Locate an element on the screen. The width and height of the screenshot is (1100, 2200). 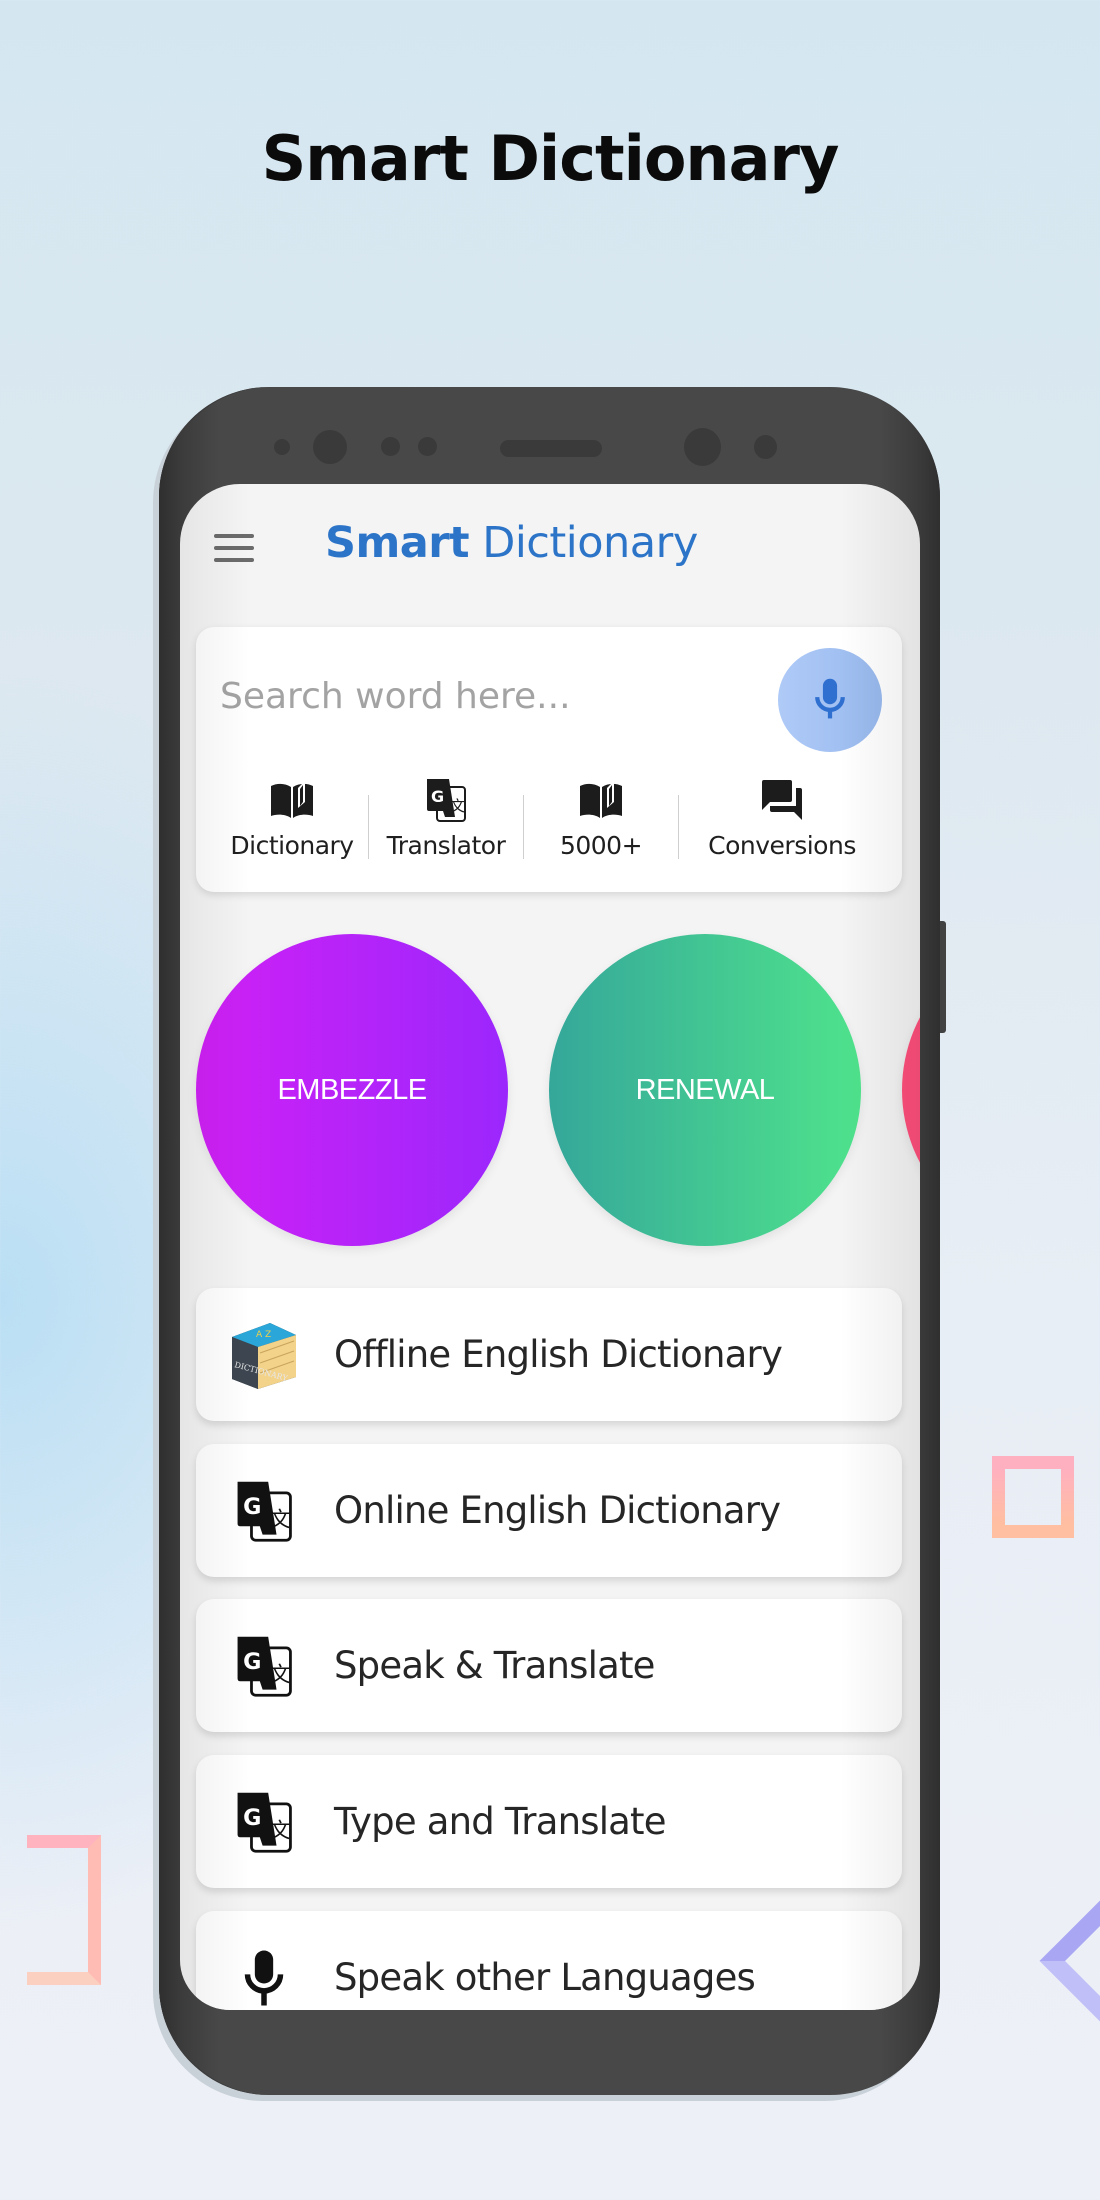
quick-action-label: 5000+ is located at coordinates (601, 845).